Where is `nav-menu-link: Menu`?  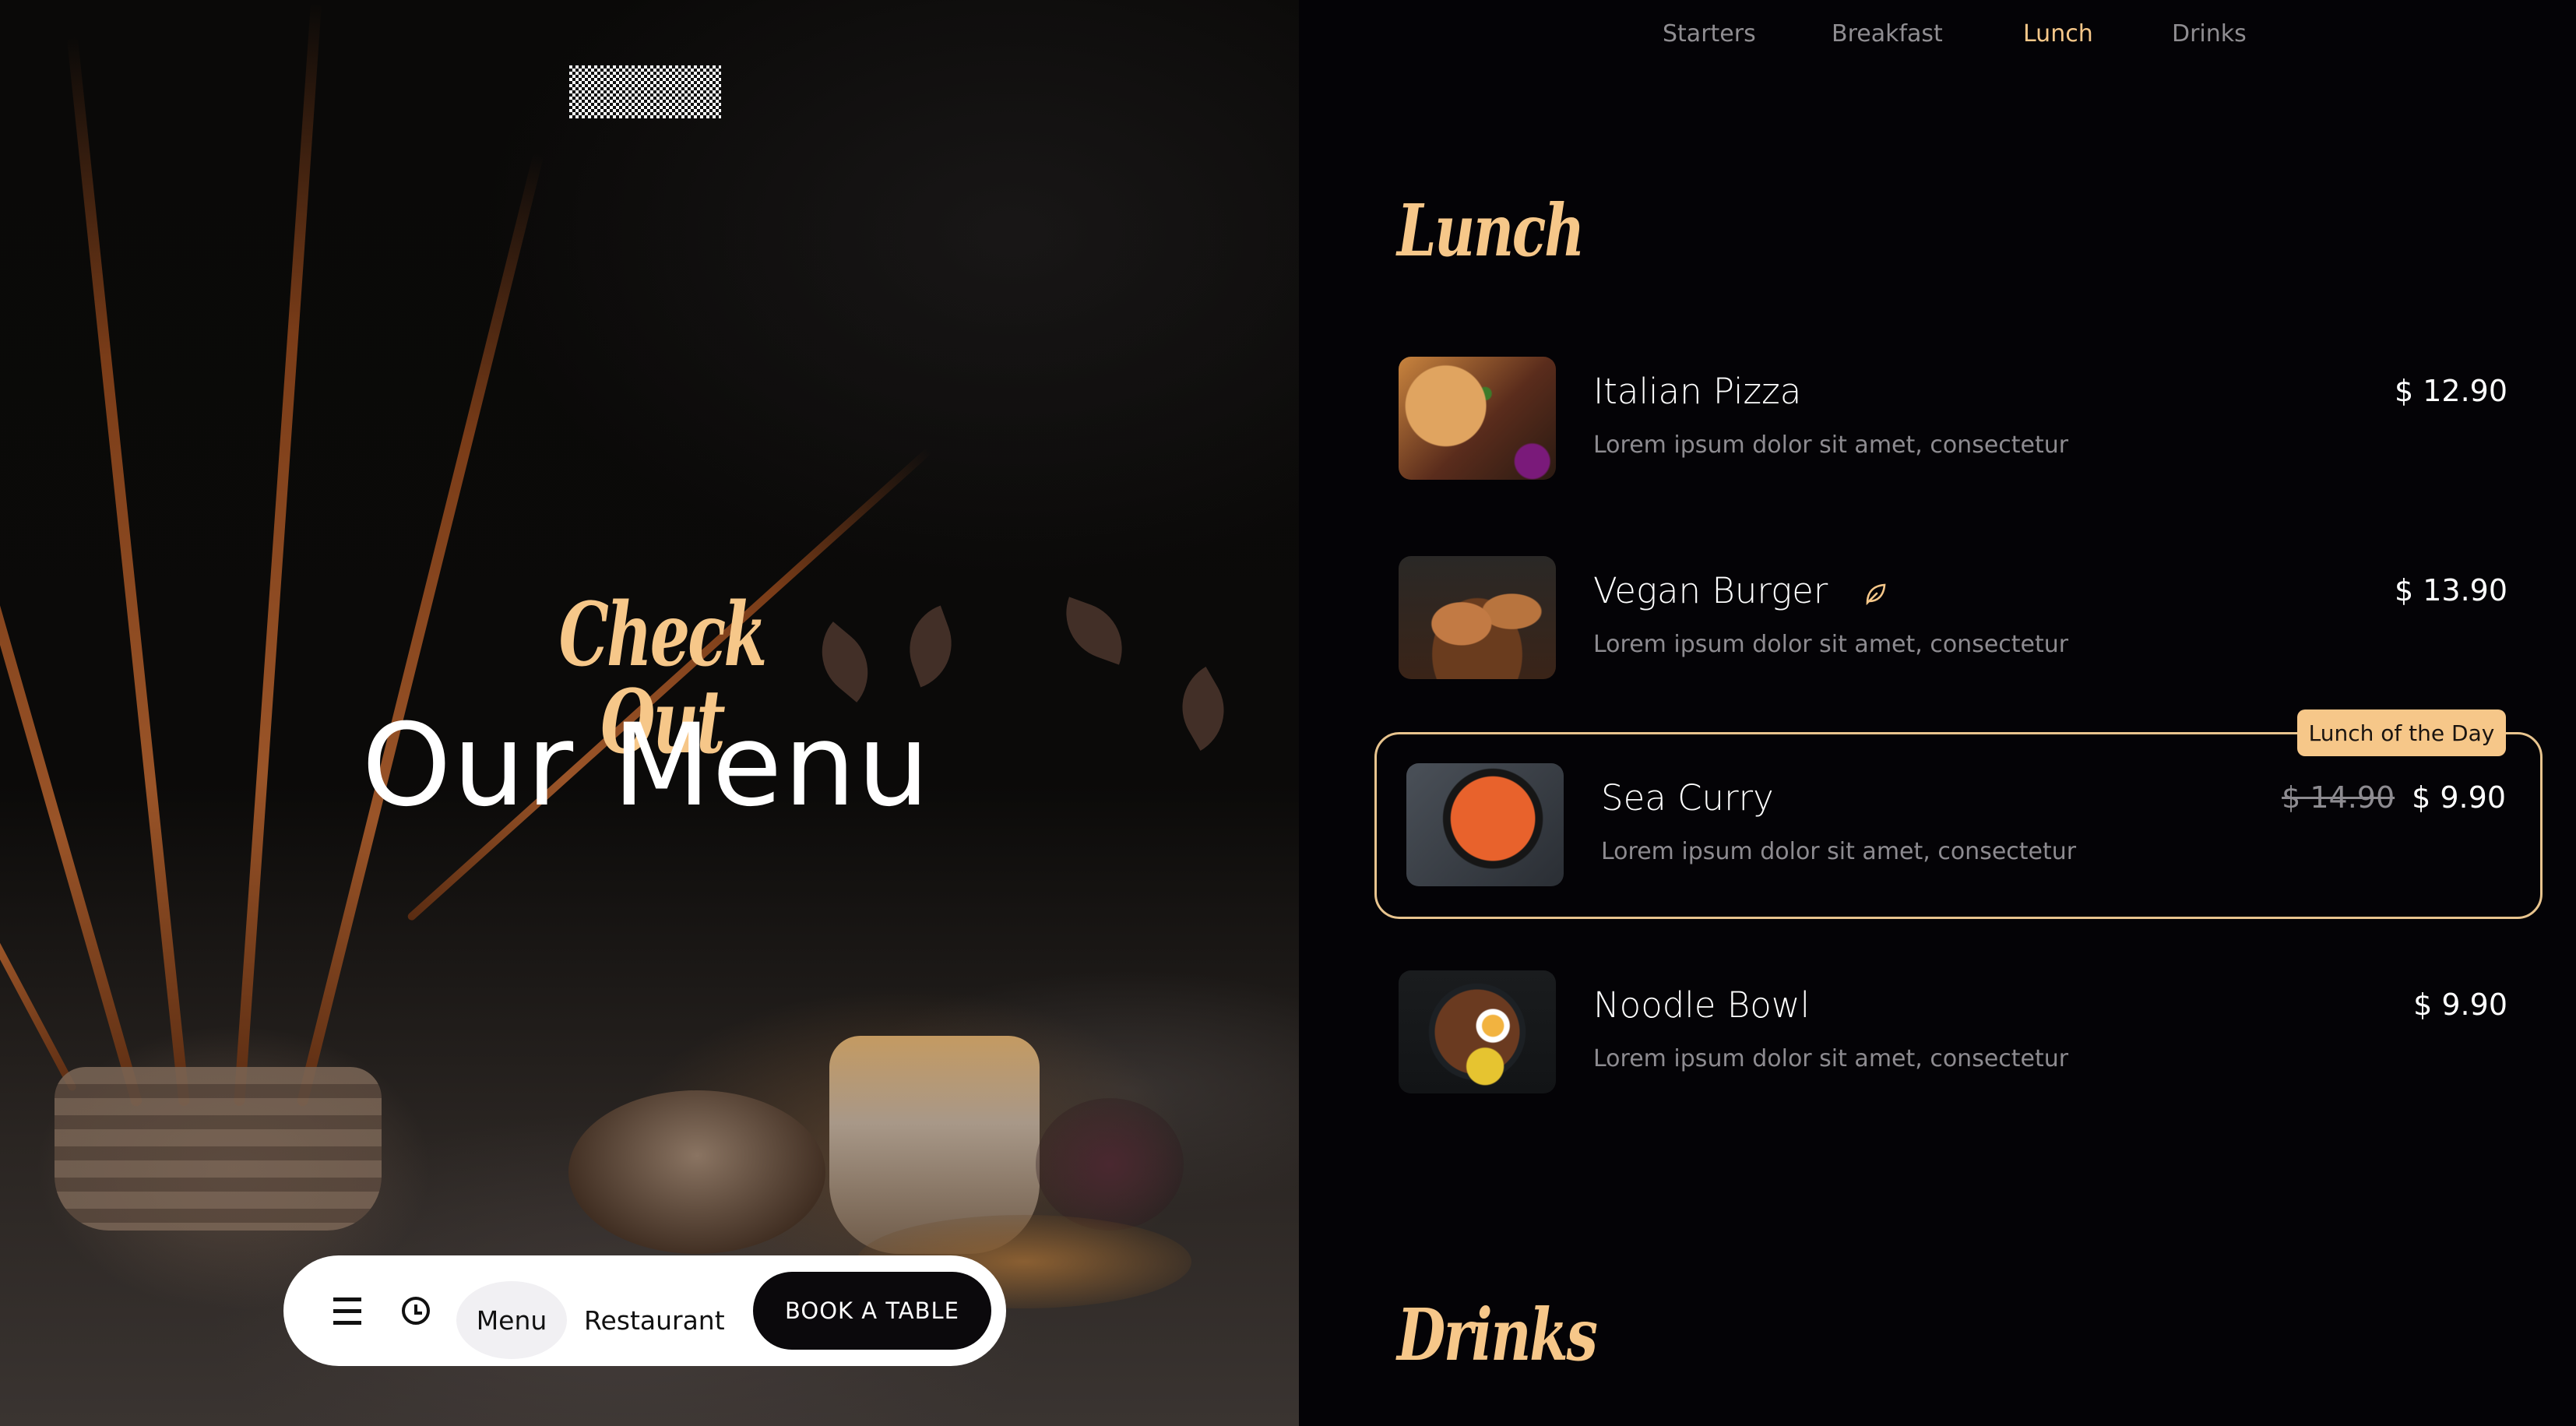 nav-menu-link: Menu is located at coordinates (511, 1320).